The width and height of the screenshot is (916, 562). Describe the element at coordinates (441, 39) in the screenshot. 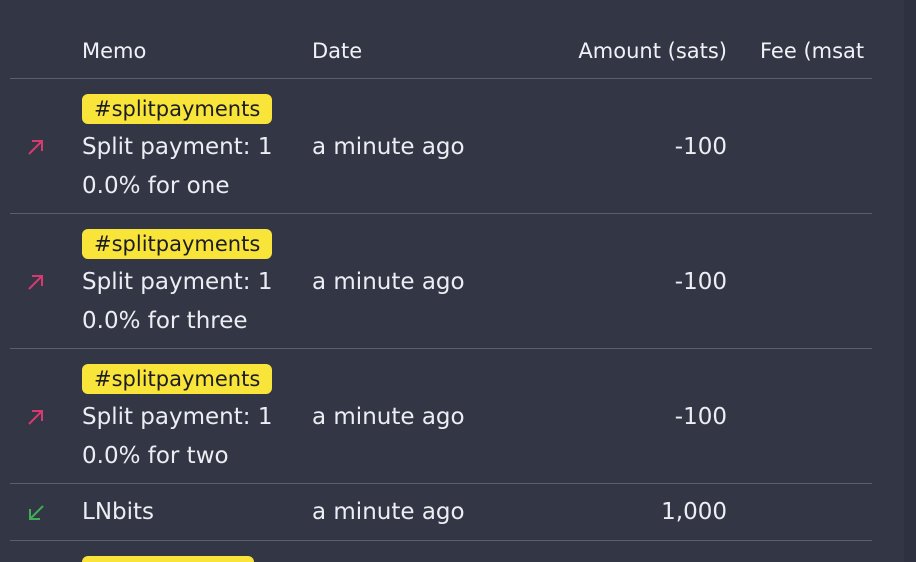

I see `table-header: Memo Date Amount (sats) Fee (msat` at that location.